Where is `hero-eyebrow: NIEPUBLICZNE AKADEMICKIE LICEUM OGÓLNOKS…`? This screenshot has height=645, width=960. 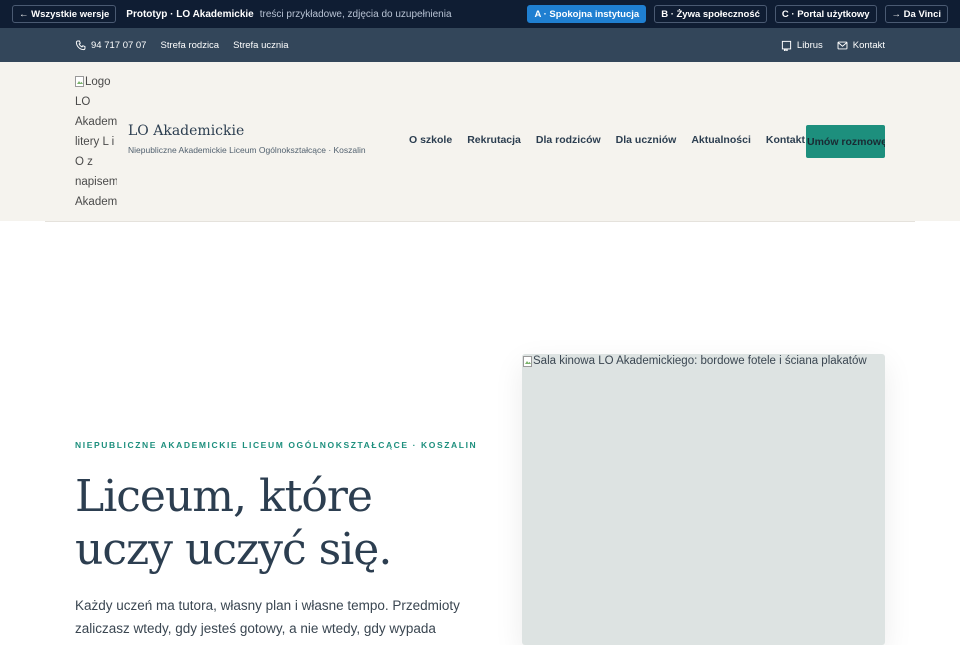
hero-eyebrow: NIEPUBLICZNE AKADEMICKIE LICEUM OGÓLNOKS… is located at coordinates (276, 445).